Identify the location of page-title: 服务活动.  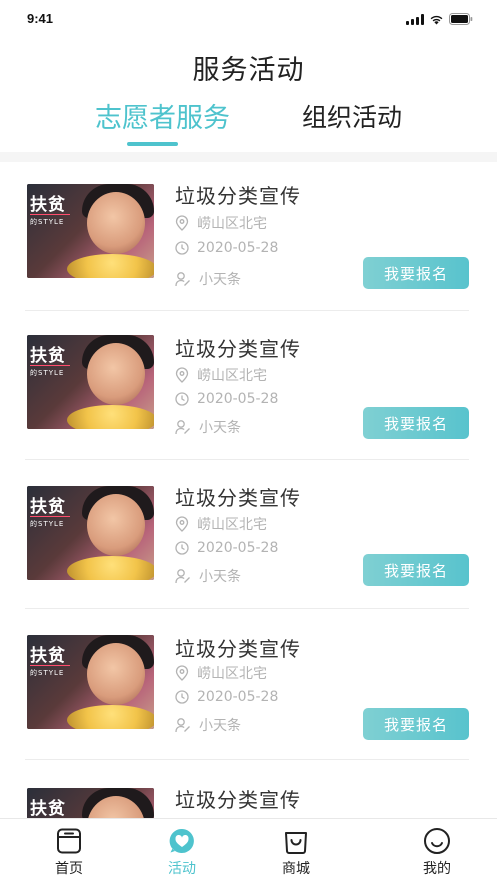
(248, 70).